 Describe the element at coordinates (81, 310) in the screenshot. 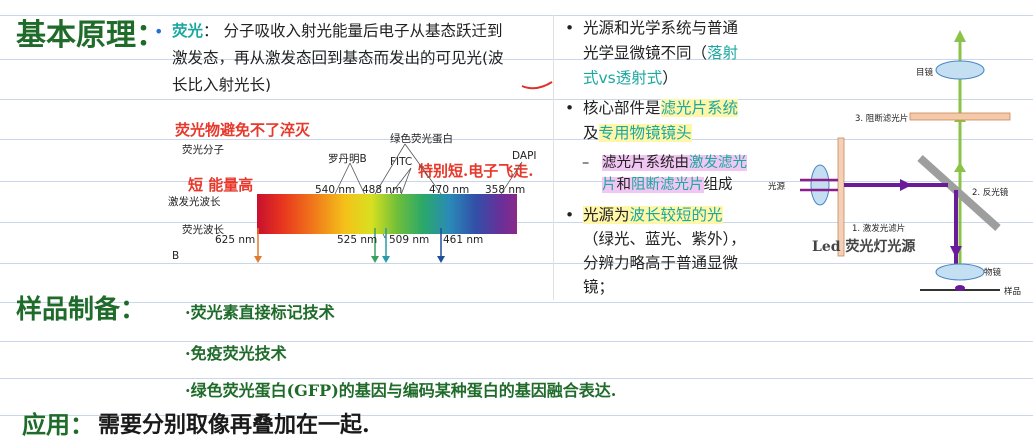

I see `sample-prep-heading: 样品制备：` at that location.